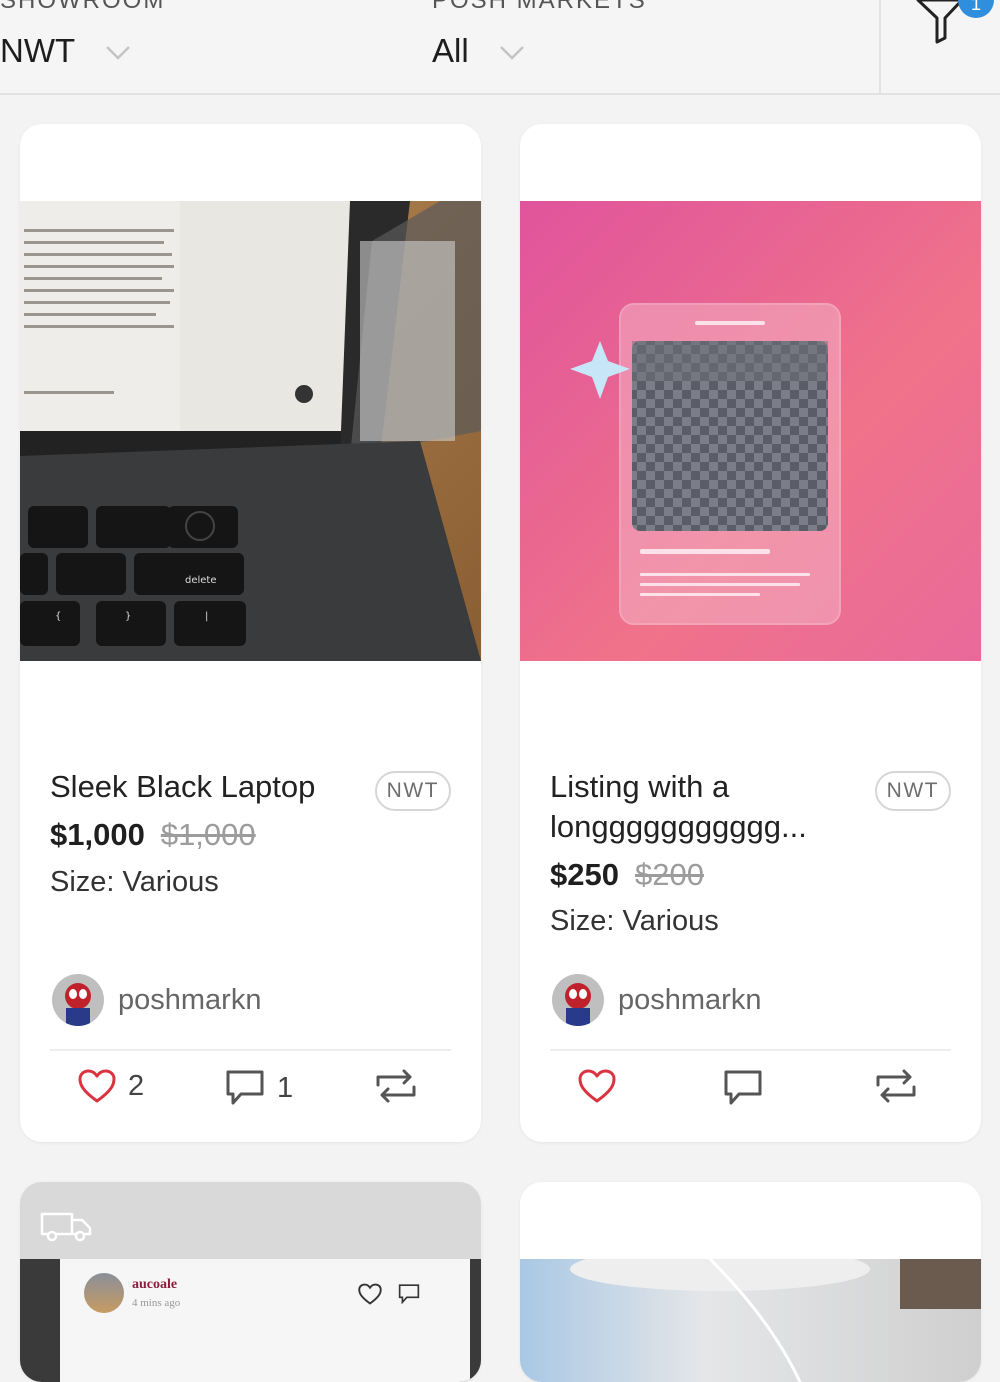 The image size is (1000, 1382). I want to click on comment-button: 1, so click(259, 1088).